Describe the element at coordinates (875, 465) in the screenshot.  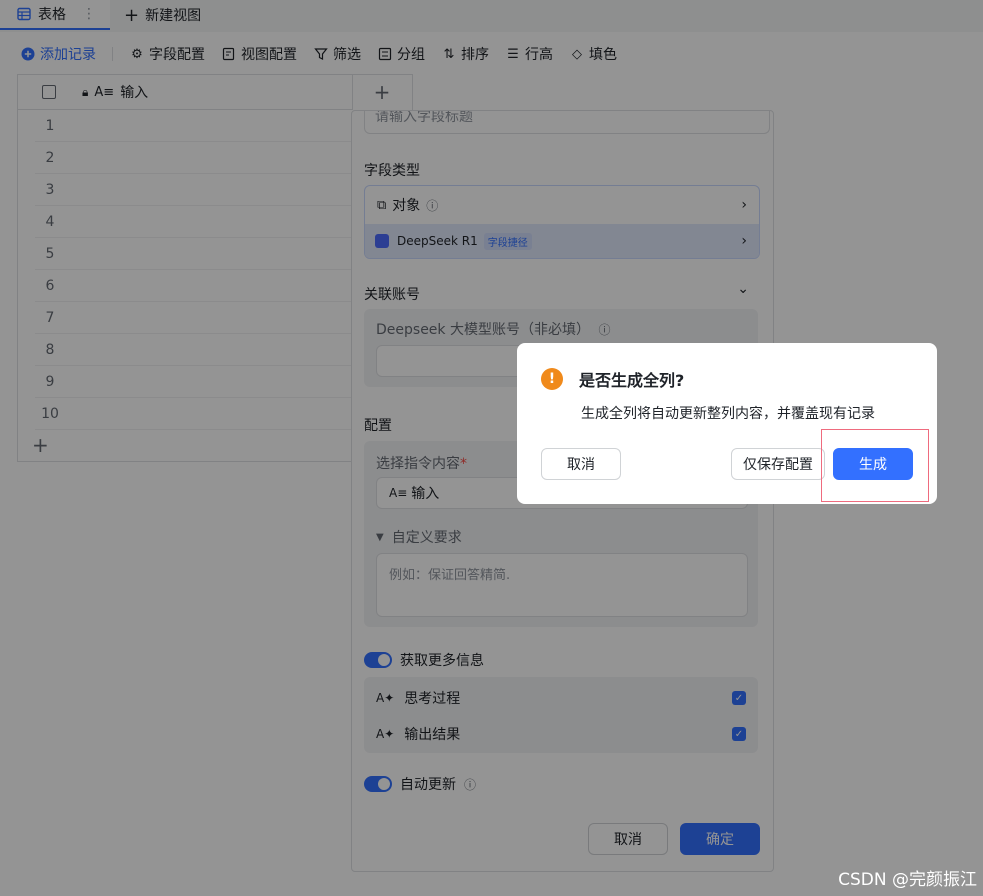
I see `annotation-highlight-box` at that location.